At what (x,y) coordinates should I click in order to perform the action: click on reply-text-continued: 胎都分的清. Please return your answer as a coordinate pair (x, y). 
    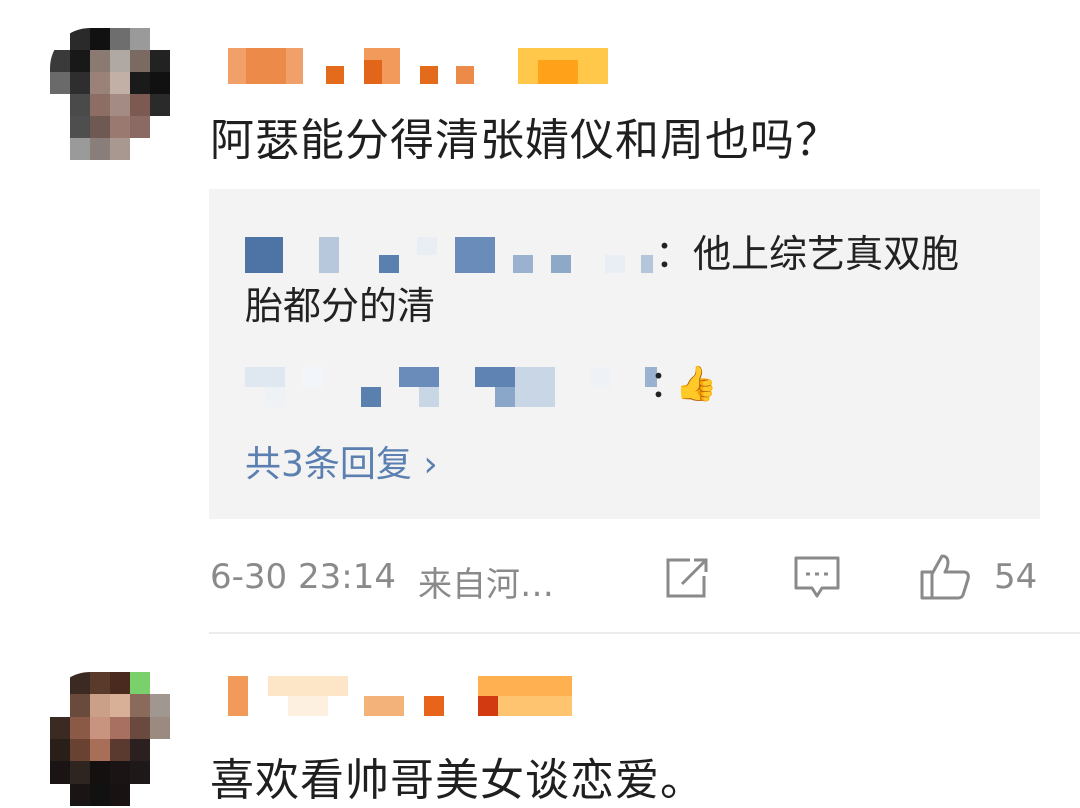
    Looking at the image, I should click on (340, 306).